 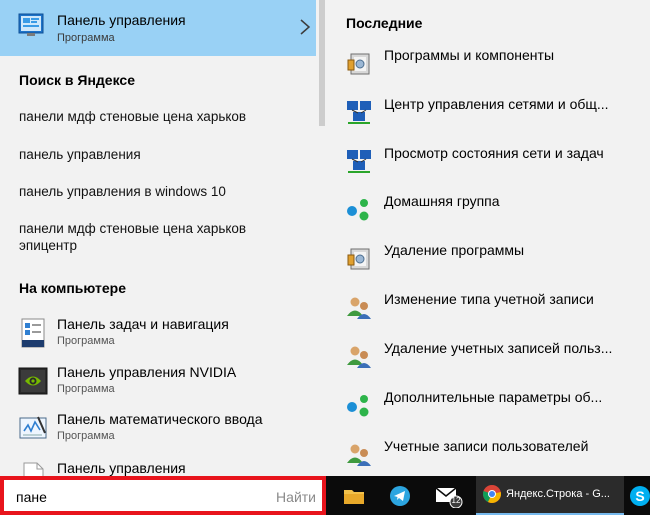 What do you see at coordinates (492, 494) in the screenshot?
I see `chrome-icon` at bounding box center [492, 494].